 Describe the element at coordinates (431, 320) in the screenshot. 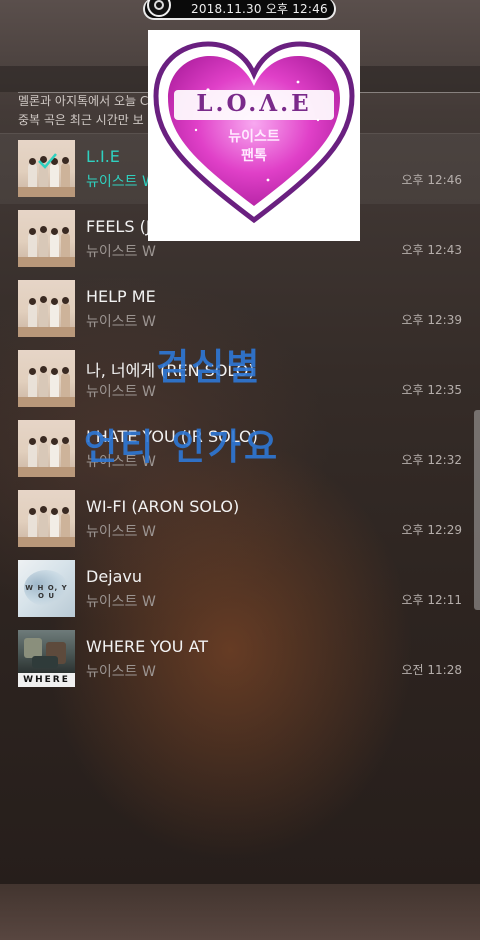

I see `track-time: 오후 12:39` at that location.